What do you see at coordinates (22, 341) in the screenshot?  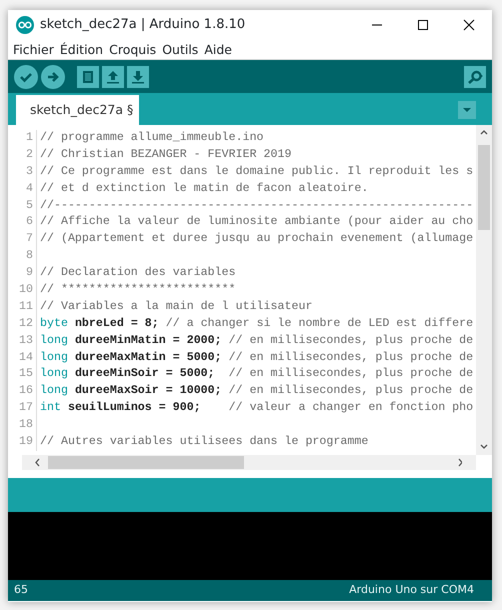 I see `line-number: 13` at bounding box center [22, 341].